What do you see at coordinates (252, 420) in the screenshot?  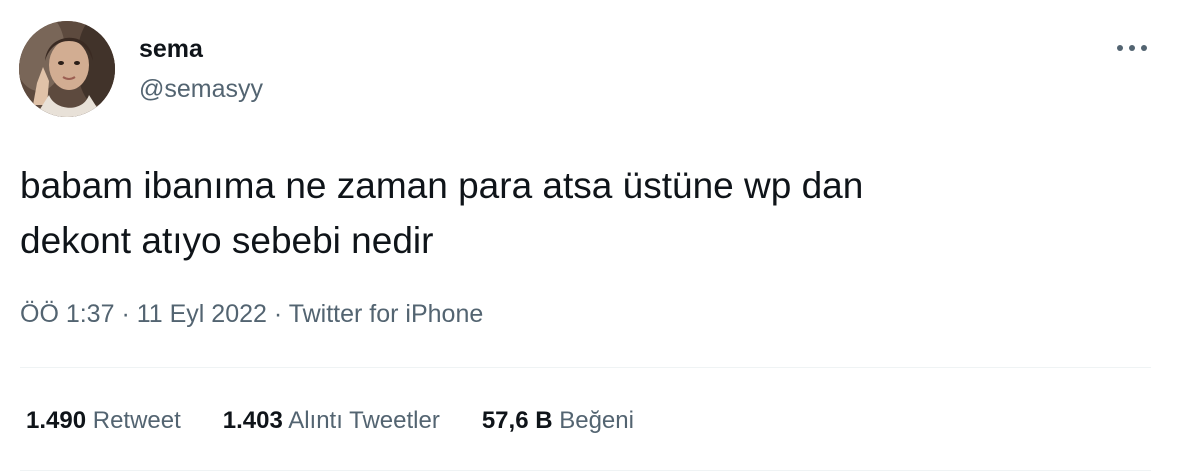 I see `quotes-count: 1.403` at bounding box center [252, 420].